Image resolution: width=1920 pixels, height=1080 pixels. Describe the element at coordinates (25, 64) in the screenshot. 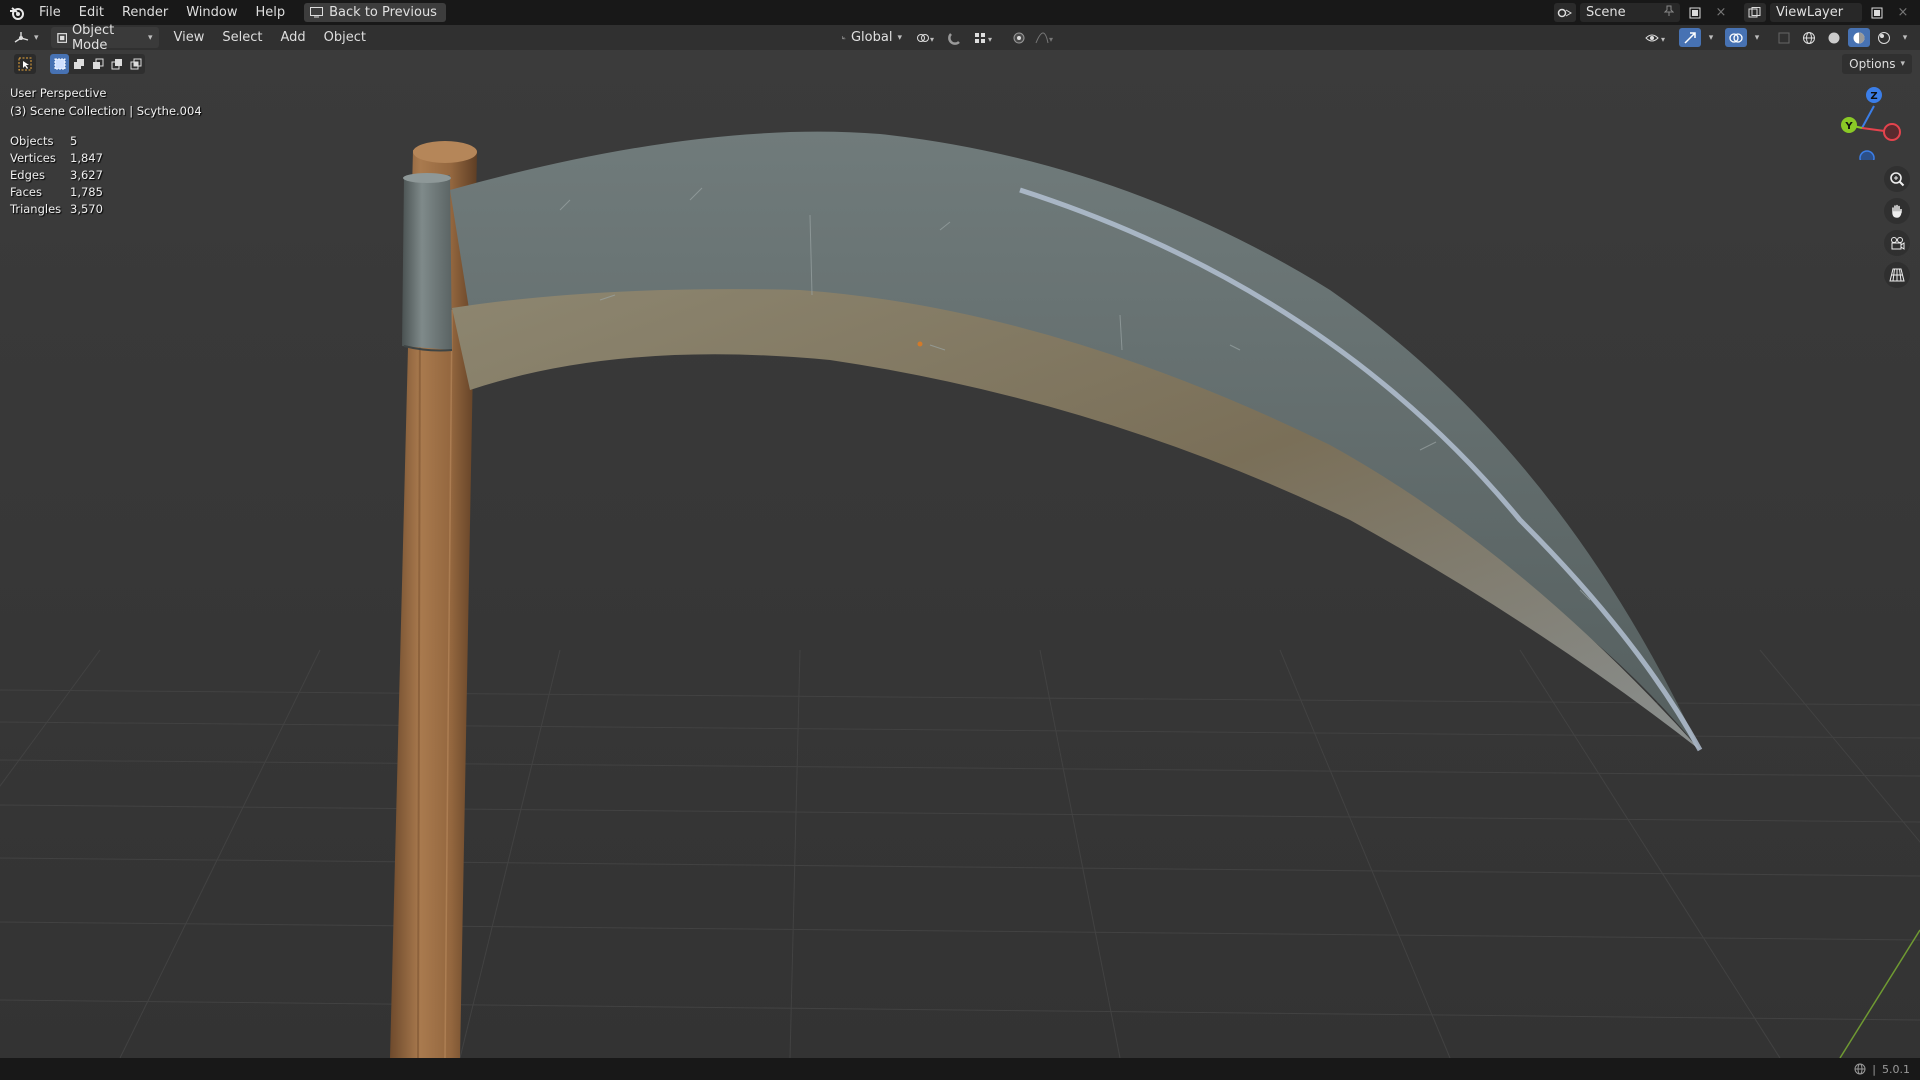

I see `select-tool-icon` at that location.